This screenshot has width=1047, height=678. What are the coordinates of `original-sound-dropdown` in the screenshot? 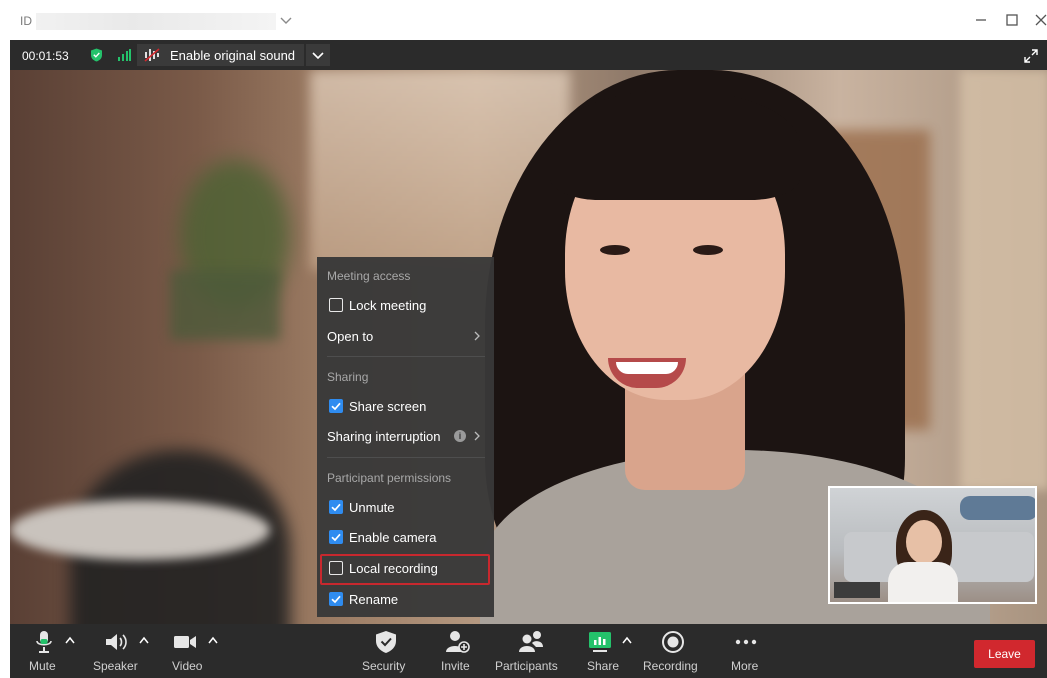 It's located at (318, 55).